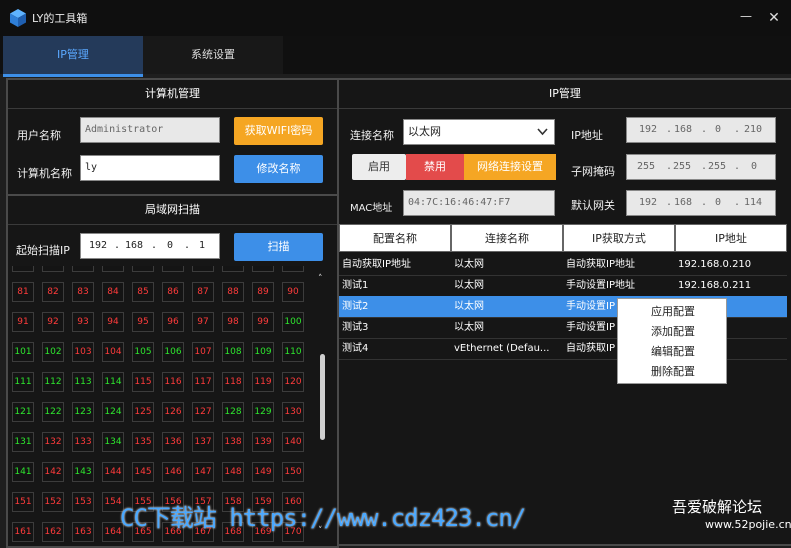 Image resolution: width=791 pixels, height=548 pixels. What do you see at coordinates (23, 412) in the screenshot?
I see `ip-cell: 121` at bounding box center [23, 412].